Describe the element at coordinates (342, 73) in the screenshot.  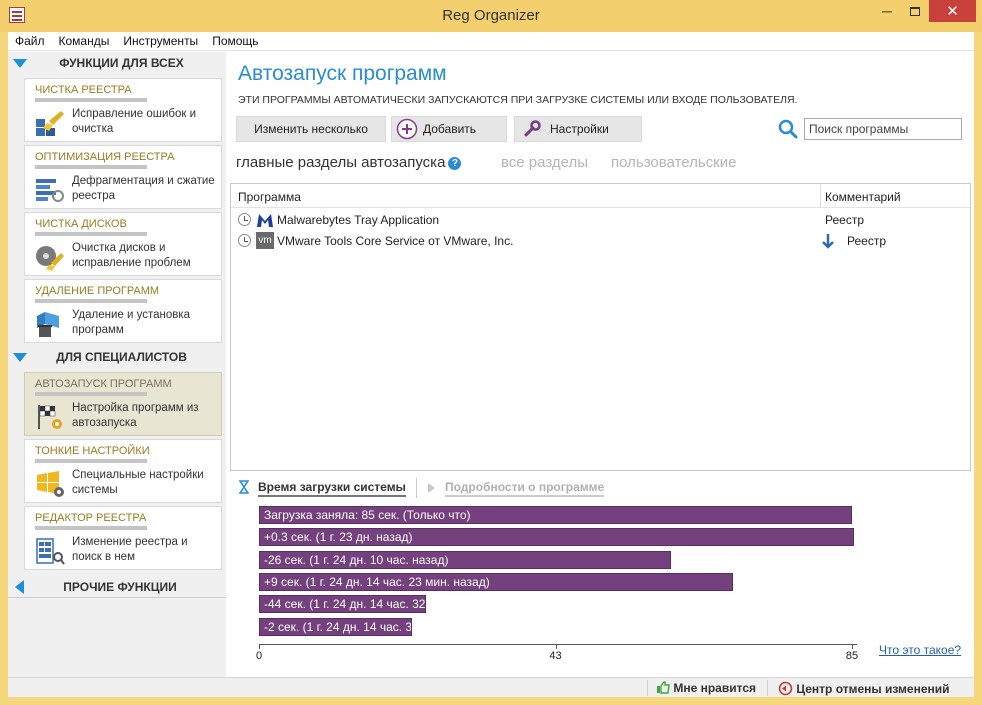
I see `page-title: Автозапуск программ` at that location.